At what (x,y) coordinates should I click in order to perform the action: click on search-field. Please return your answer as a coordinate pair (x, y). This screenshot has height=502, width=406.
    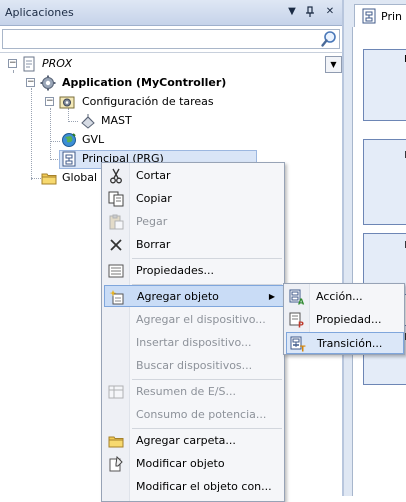
    Looking at the image, I should click on (171, 39).